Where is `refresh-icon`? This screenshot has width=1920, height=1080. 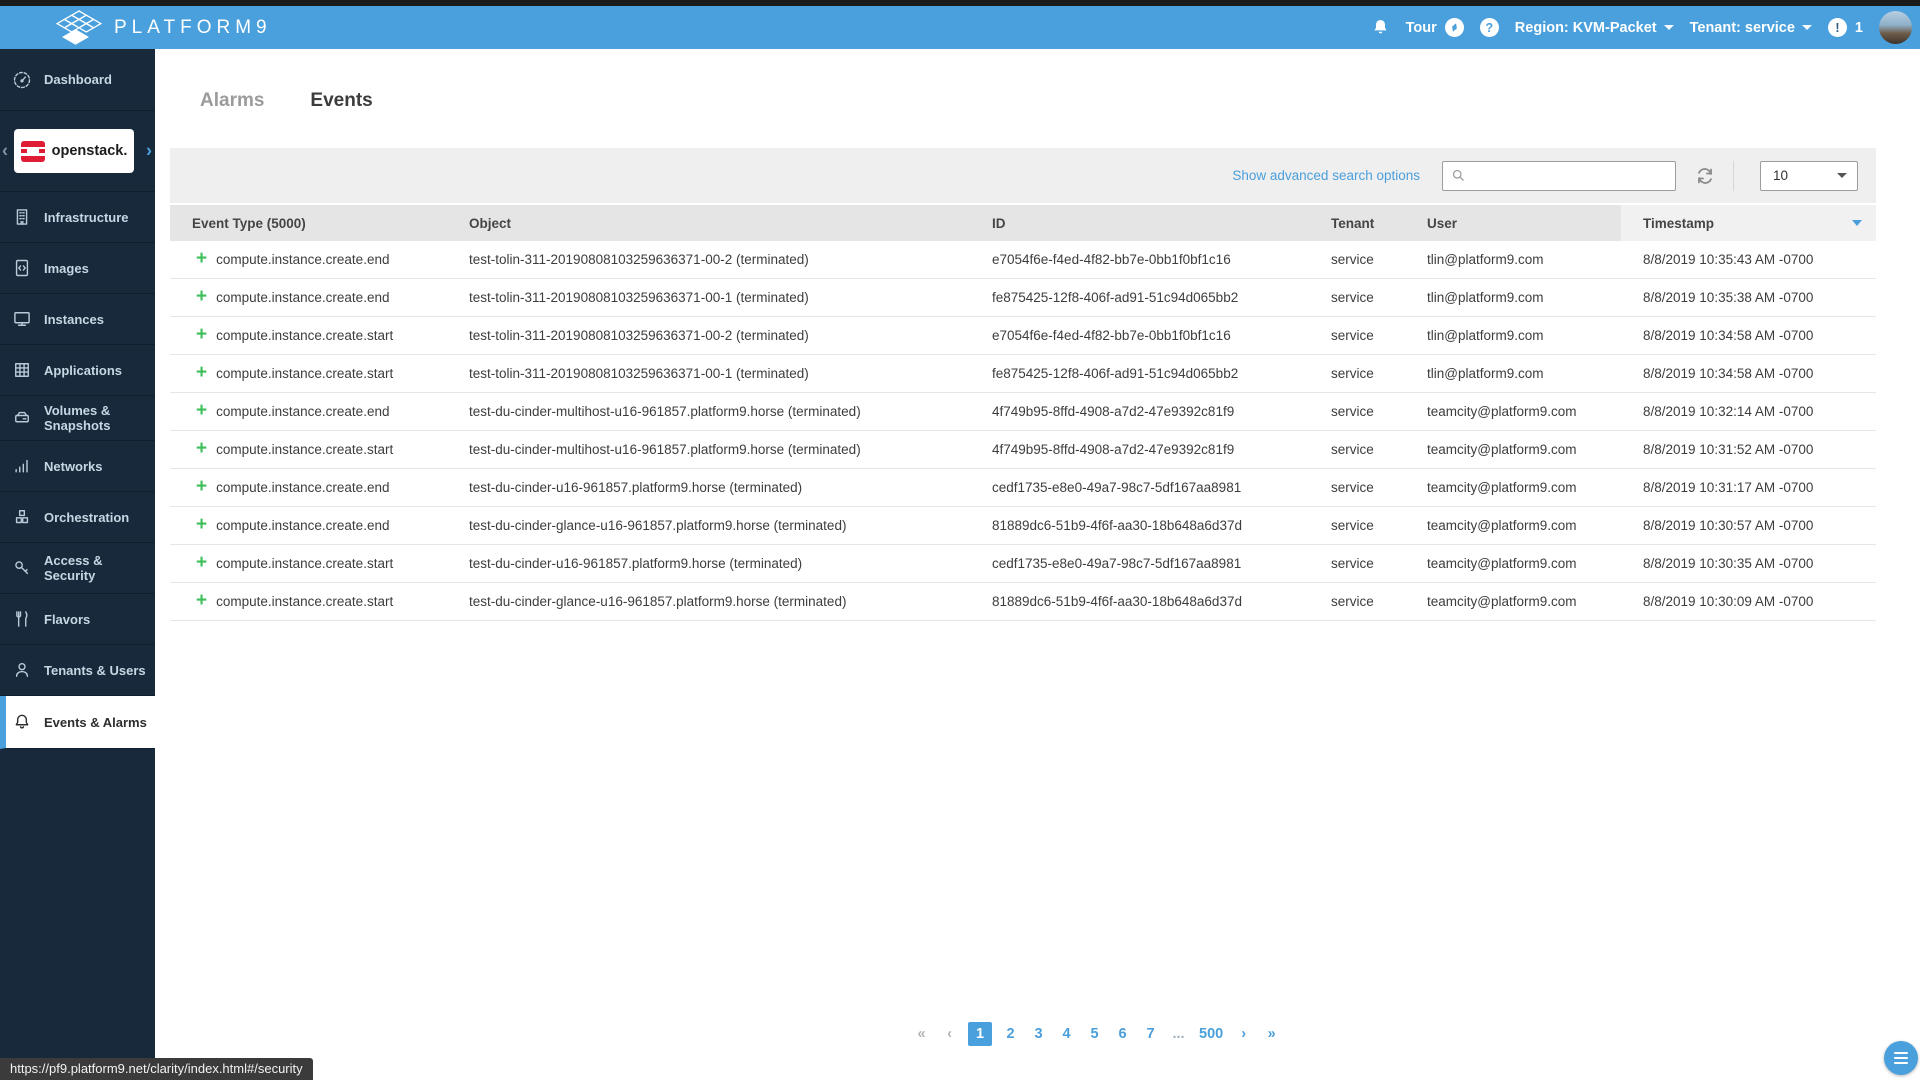
refresh-icon is located at coordinates (1705, 176).